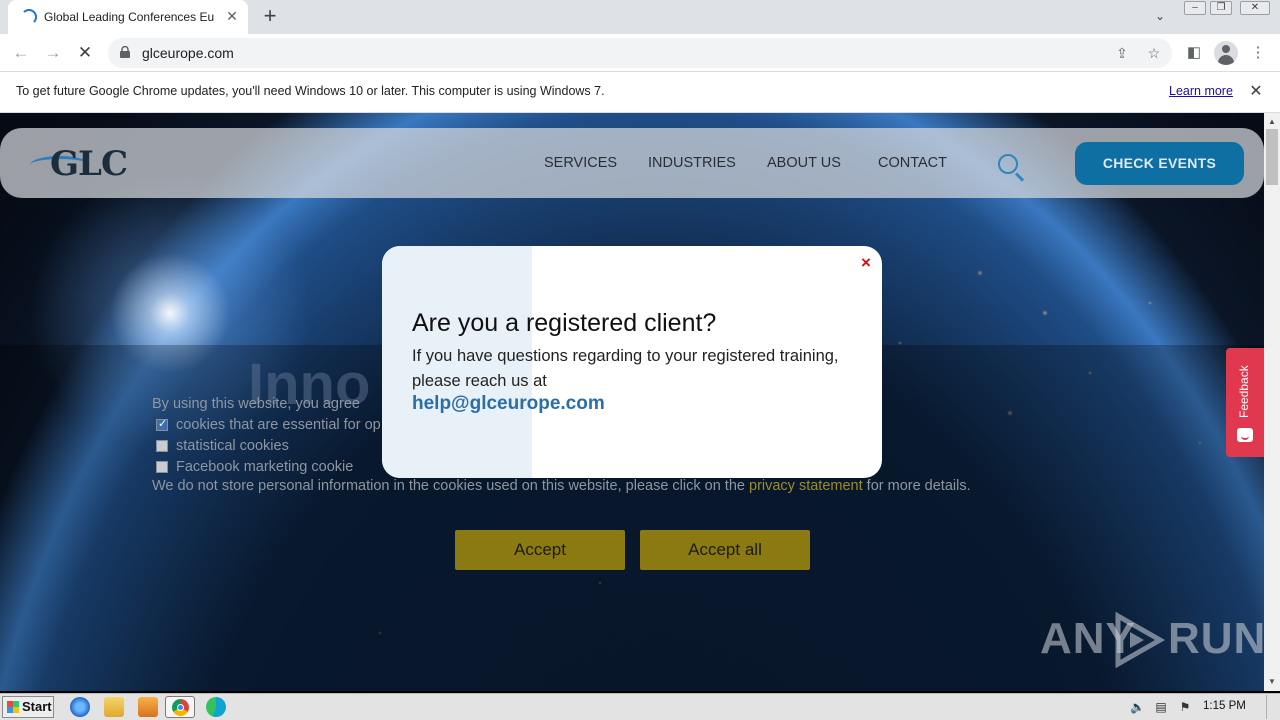 Image resolution: width=1280 pixels, height=720 pixels. I want to click on feedback-tab: Feedback, so click(1245, 402).